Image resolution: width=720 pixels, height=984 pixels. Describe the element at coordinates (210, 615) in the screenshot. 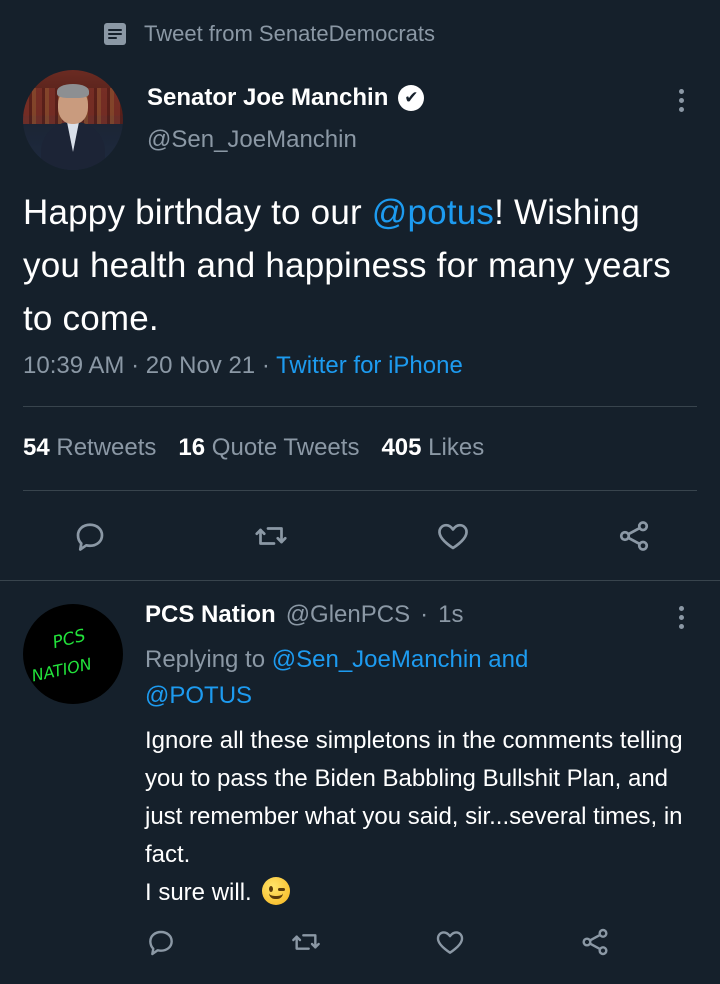

I see `reply-author-name: PCS Nation` at that location.